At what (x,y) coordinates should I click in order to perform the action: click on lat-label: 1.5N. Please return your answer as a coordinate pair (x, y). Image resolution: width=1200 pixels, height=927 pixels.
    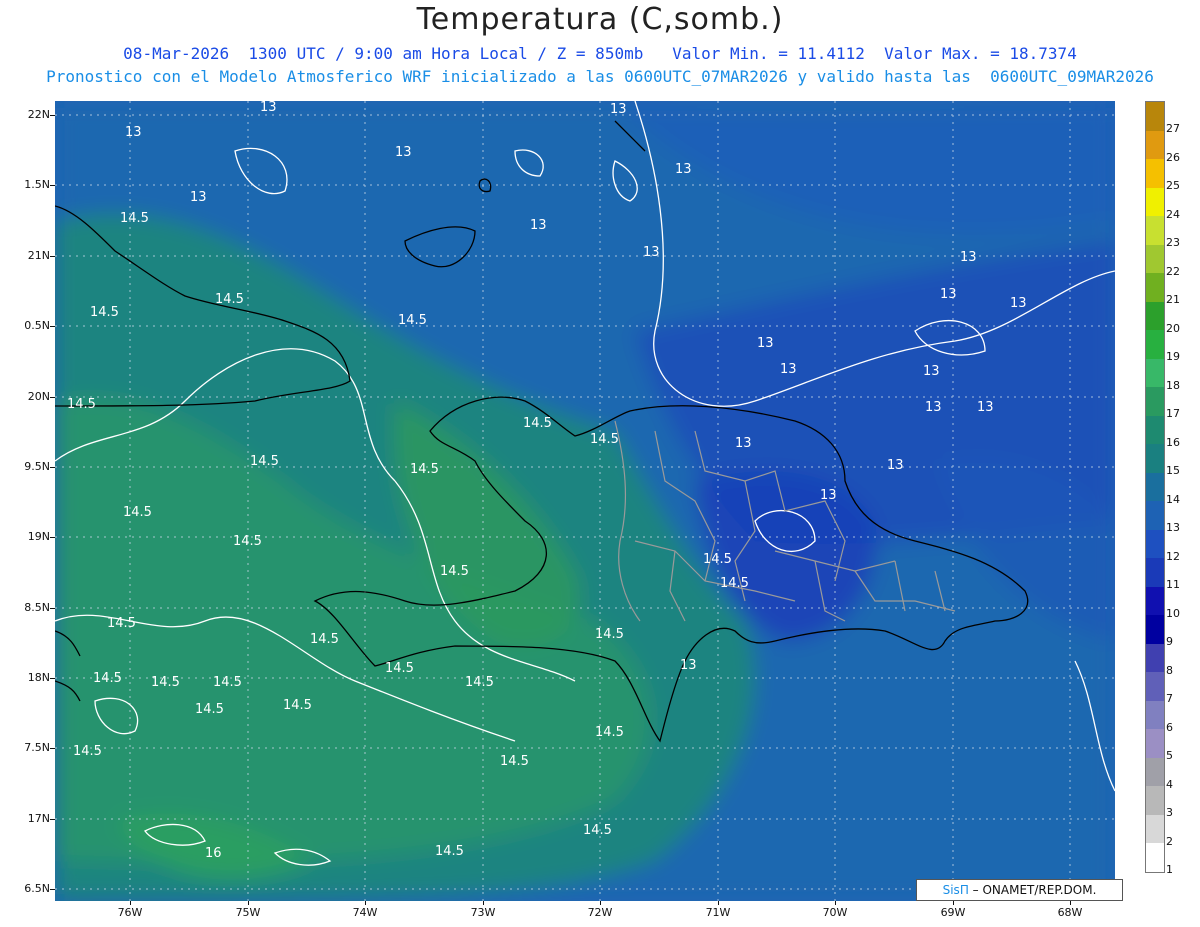
    Looking at the image, I should click on (37, 184).